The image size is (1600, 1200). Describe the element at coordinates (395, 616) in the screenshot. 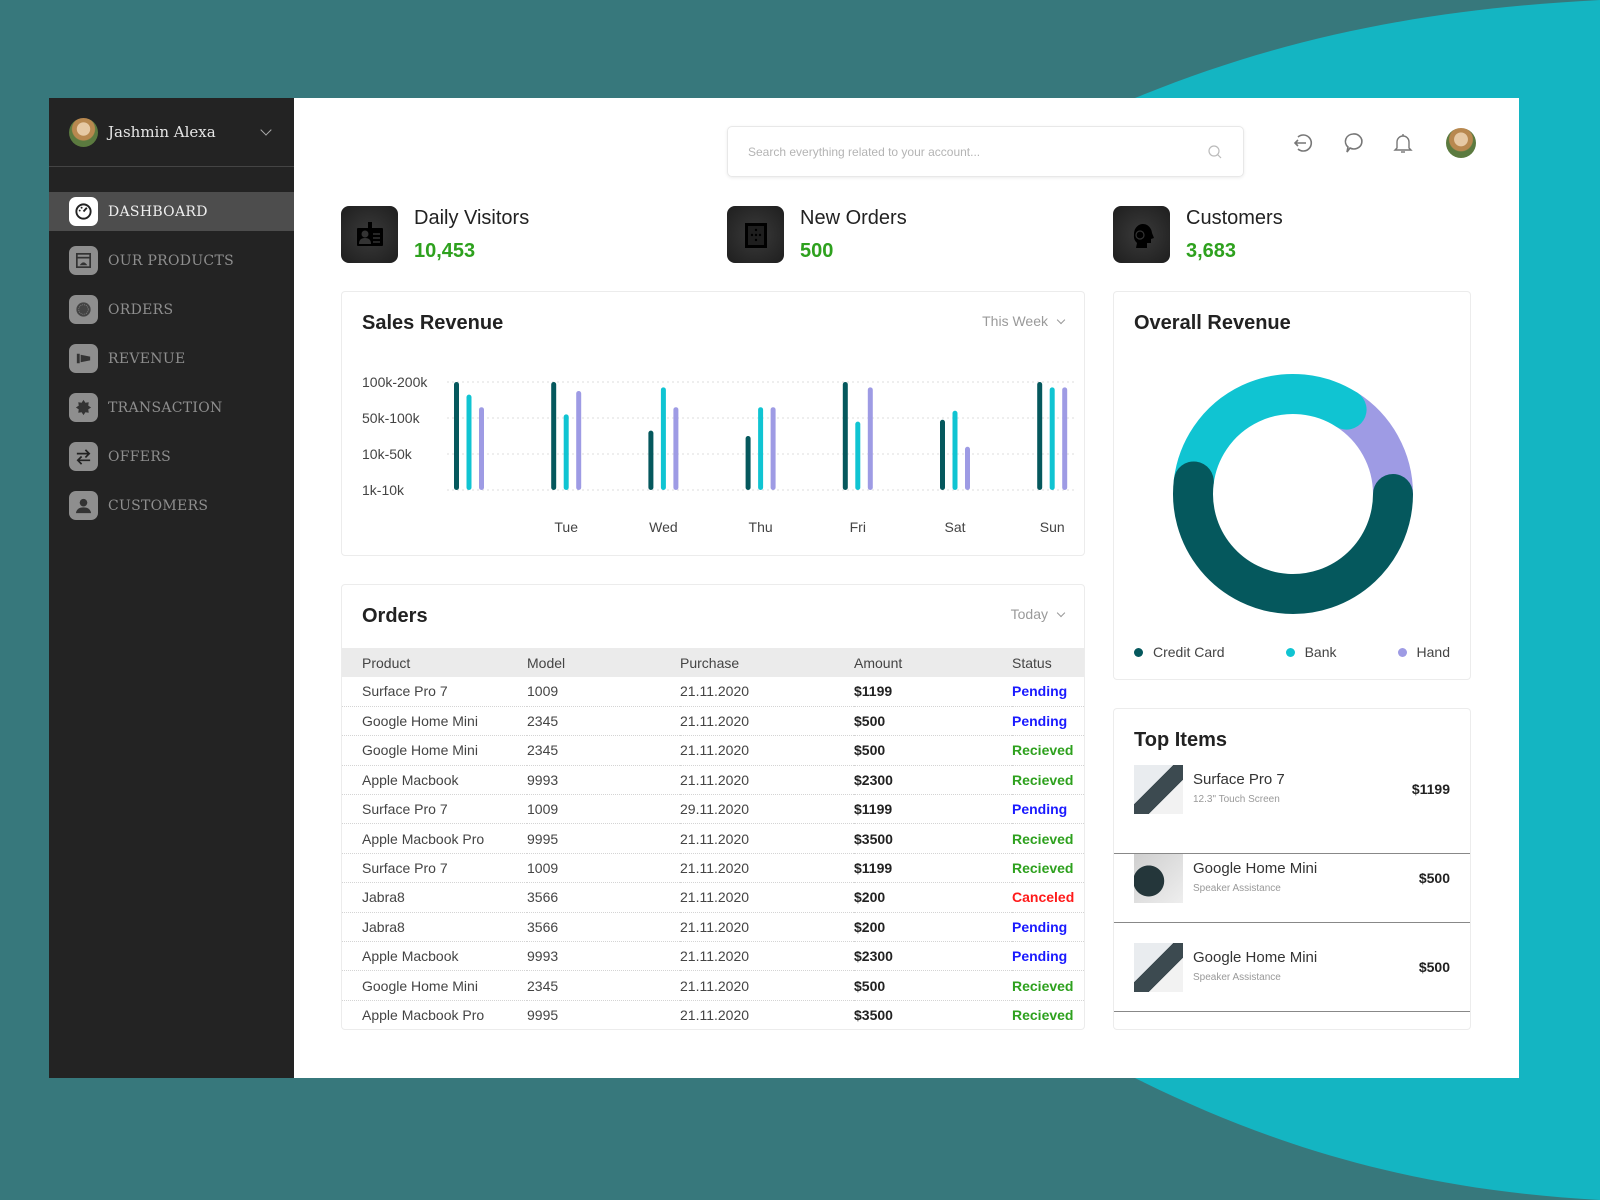

I see `card-title: Orders` at that location.